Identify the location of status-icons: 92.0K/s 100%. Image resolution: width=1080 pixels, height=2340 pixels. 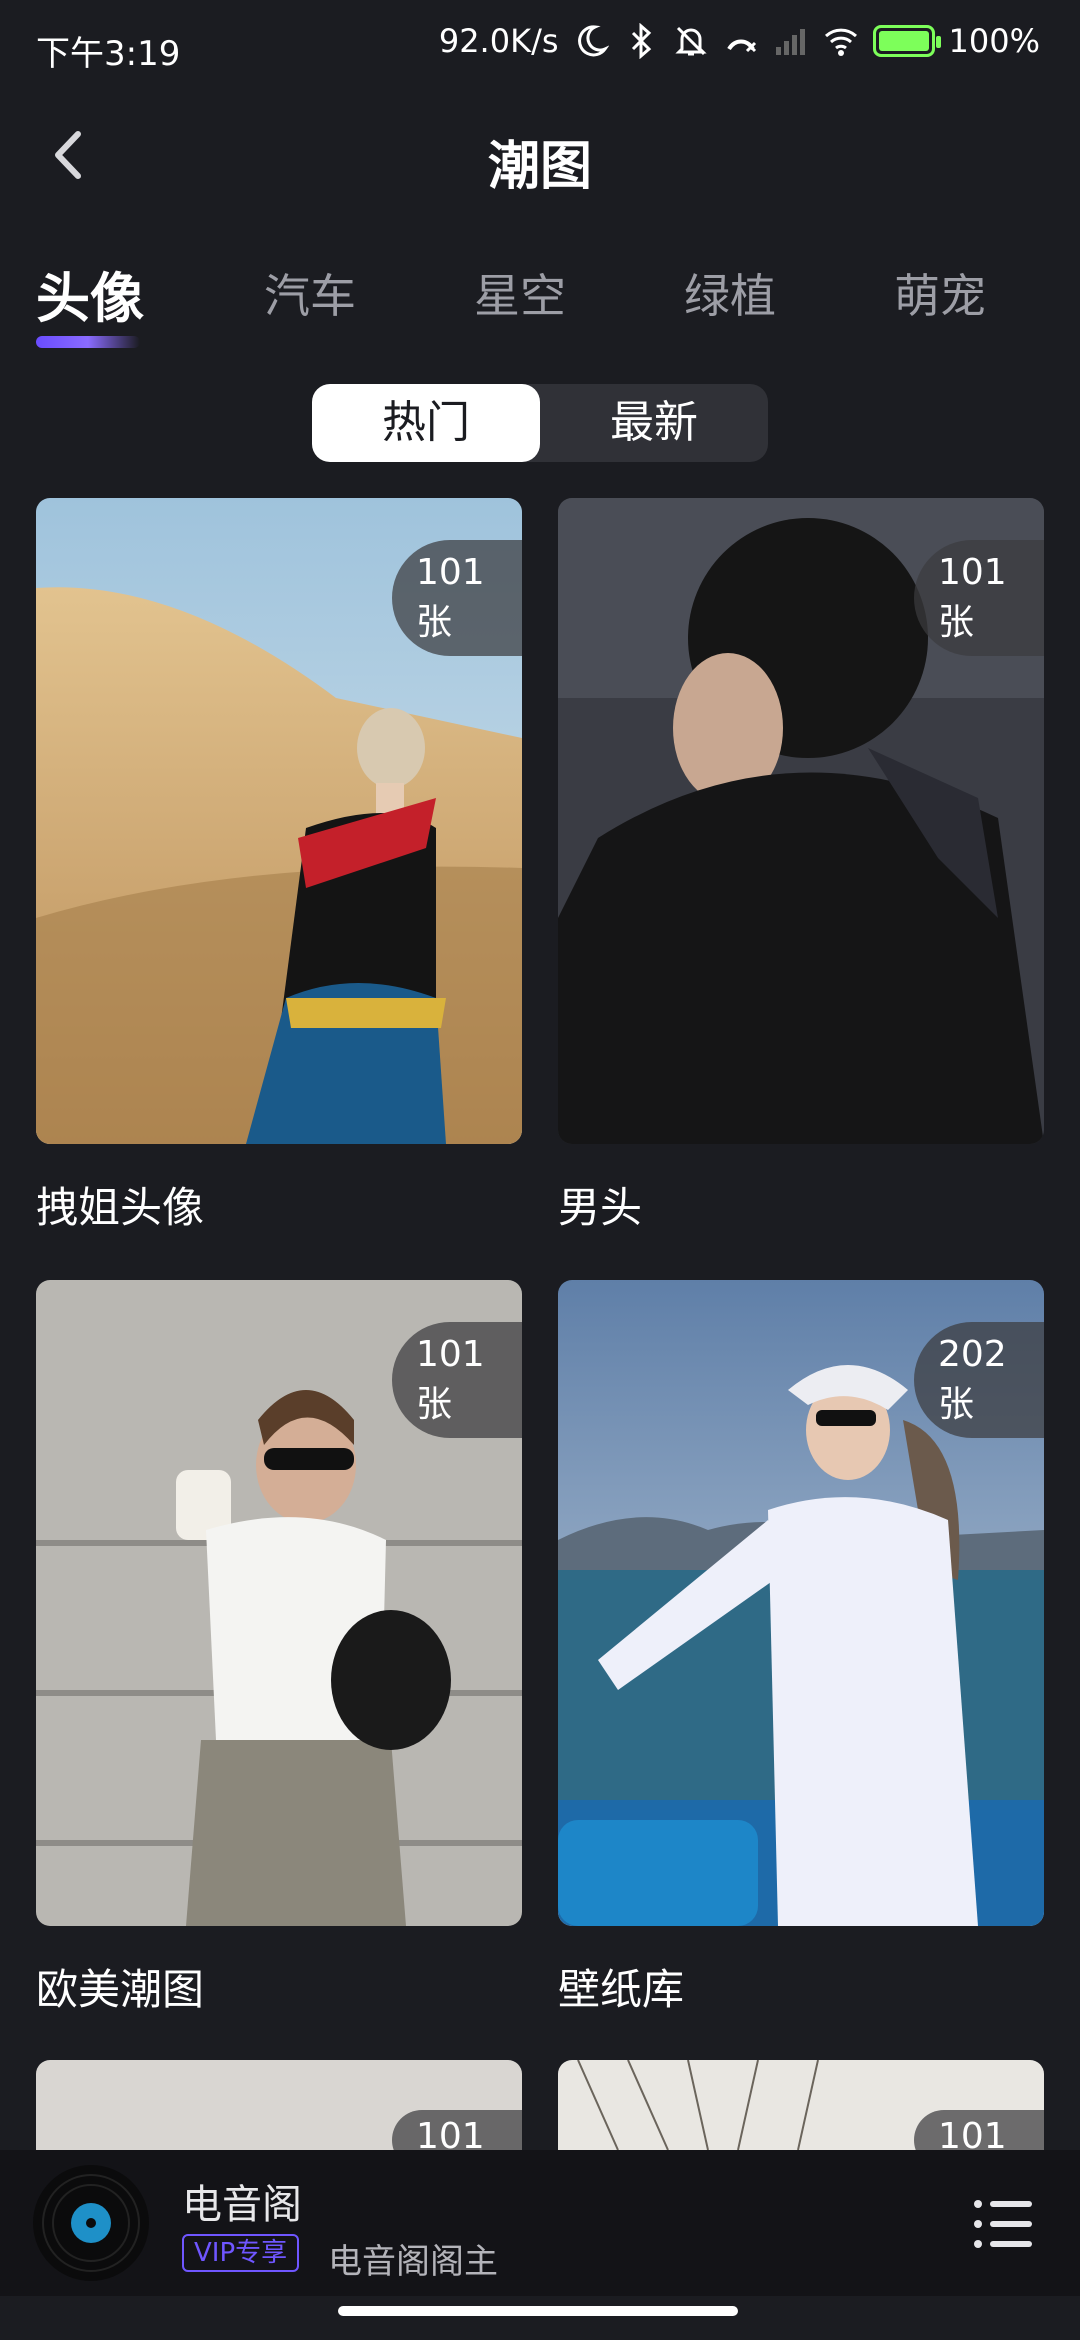
(739, 41).